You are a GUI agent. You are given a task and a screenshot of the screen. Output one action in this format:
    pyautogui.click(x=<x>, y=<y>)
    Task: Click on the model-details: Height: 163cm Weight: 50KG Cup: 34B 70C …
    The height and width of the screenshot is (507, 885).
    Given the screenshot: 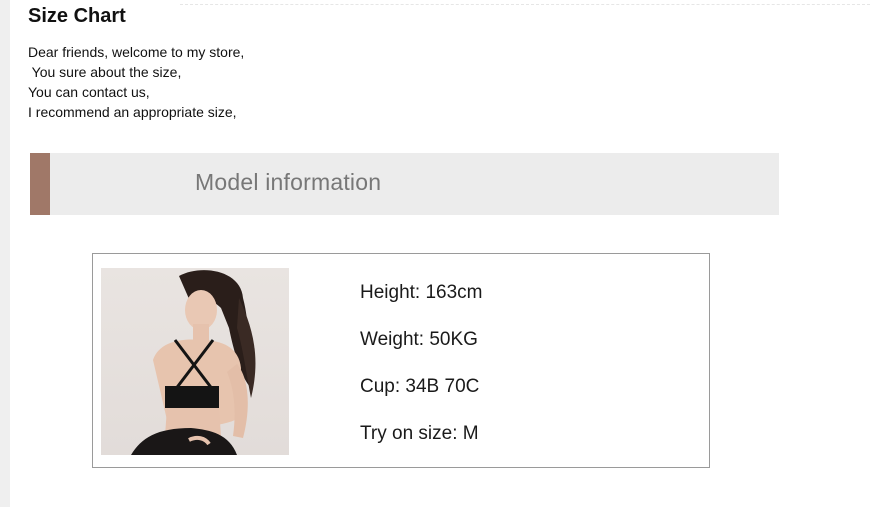 What is the action you would take?
    pyautogui.click(x=421, y=374)
    